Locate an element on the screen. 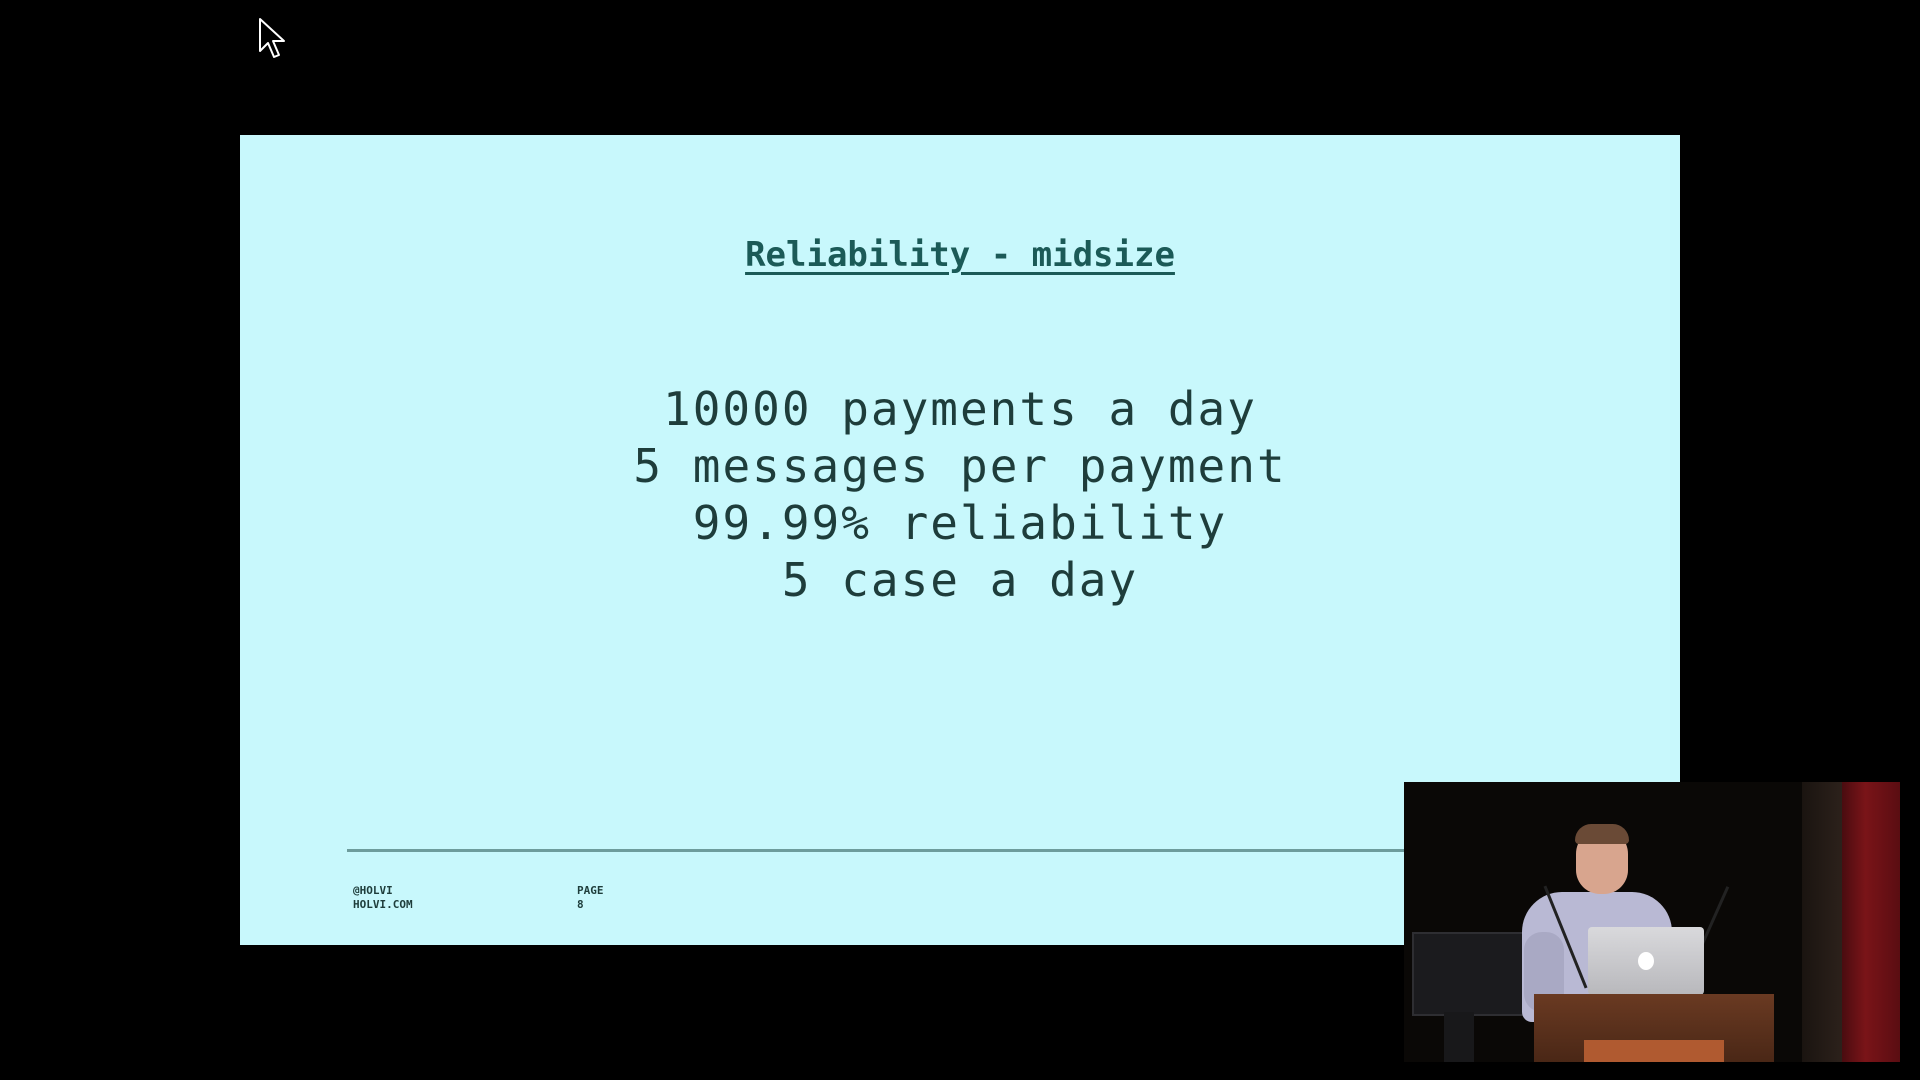  slide-title: Reliability - midsize is located at coordinates (960, 255).